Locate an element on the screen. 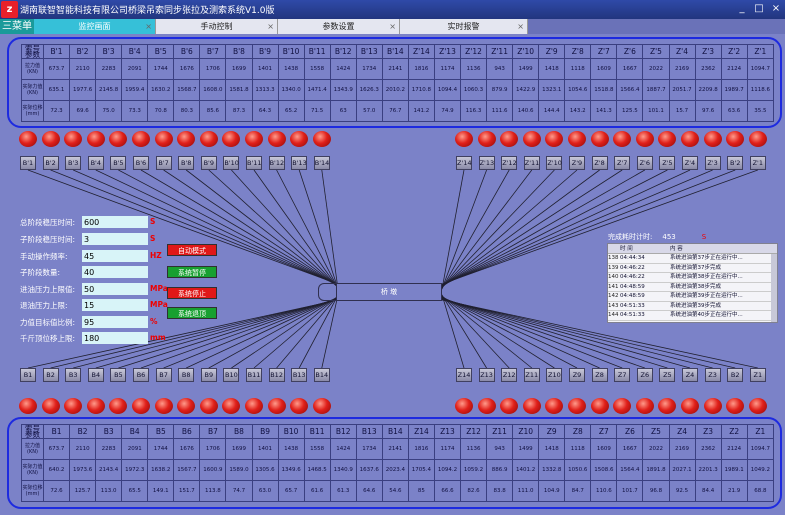 The width and height of the screenshot is (785, 515). table-cell: 1638.2 is located at coordinates (161, 470).